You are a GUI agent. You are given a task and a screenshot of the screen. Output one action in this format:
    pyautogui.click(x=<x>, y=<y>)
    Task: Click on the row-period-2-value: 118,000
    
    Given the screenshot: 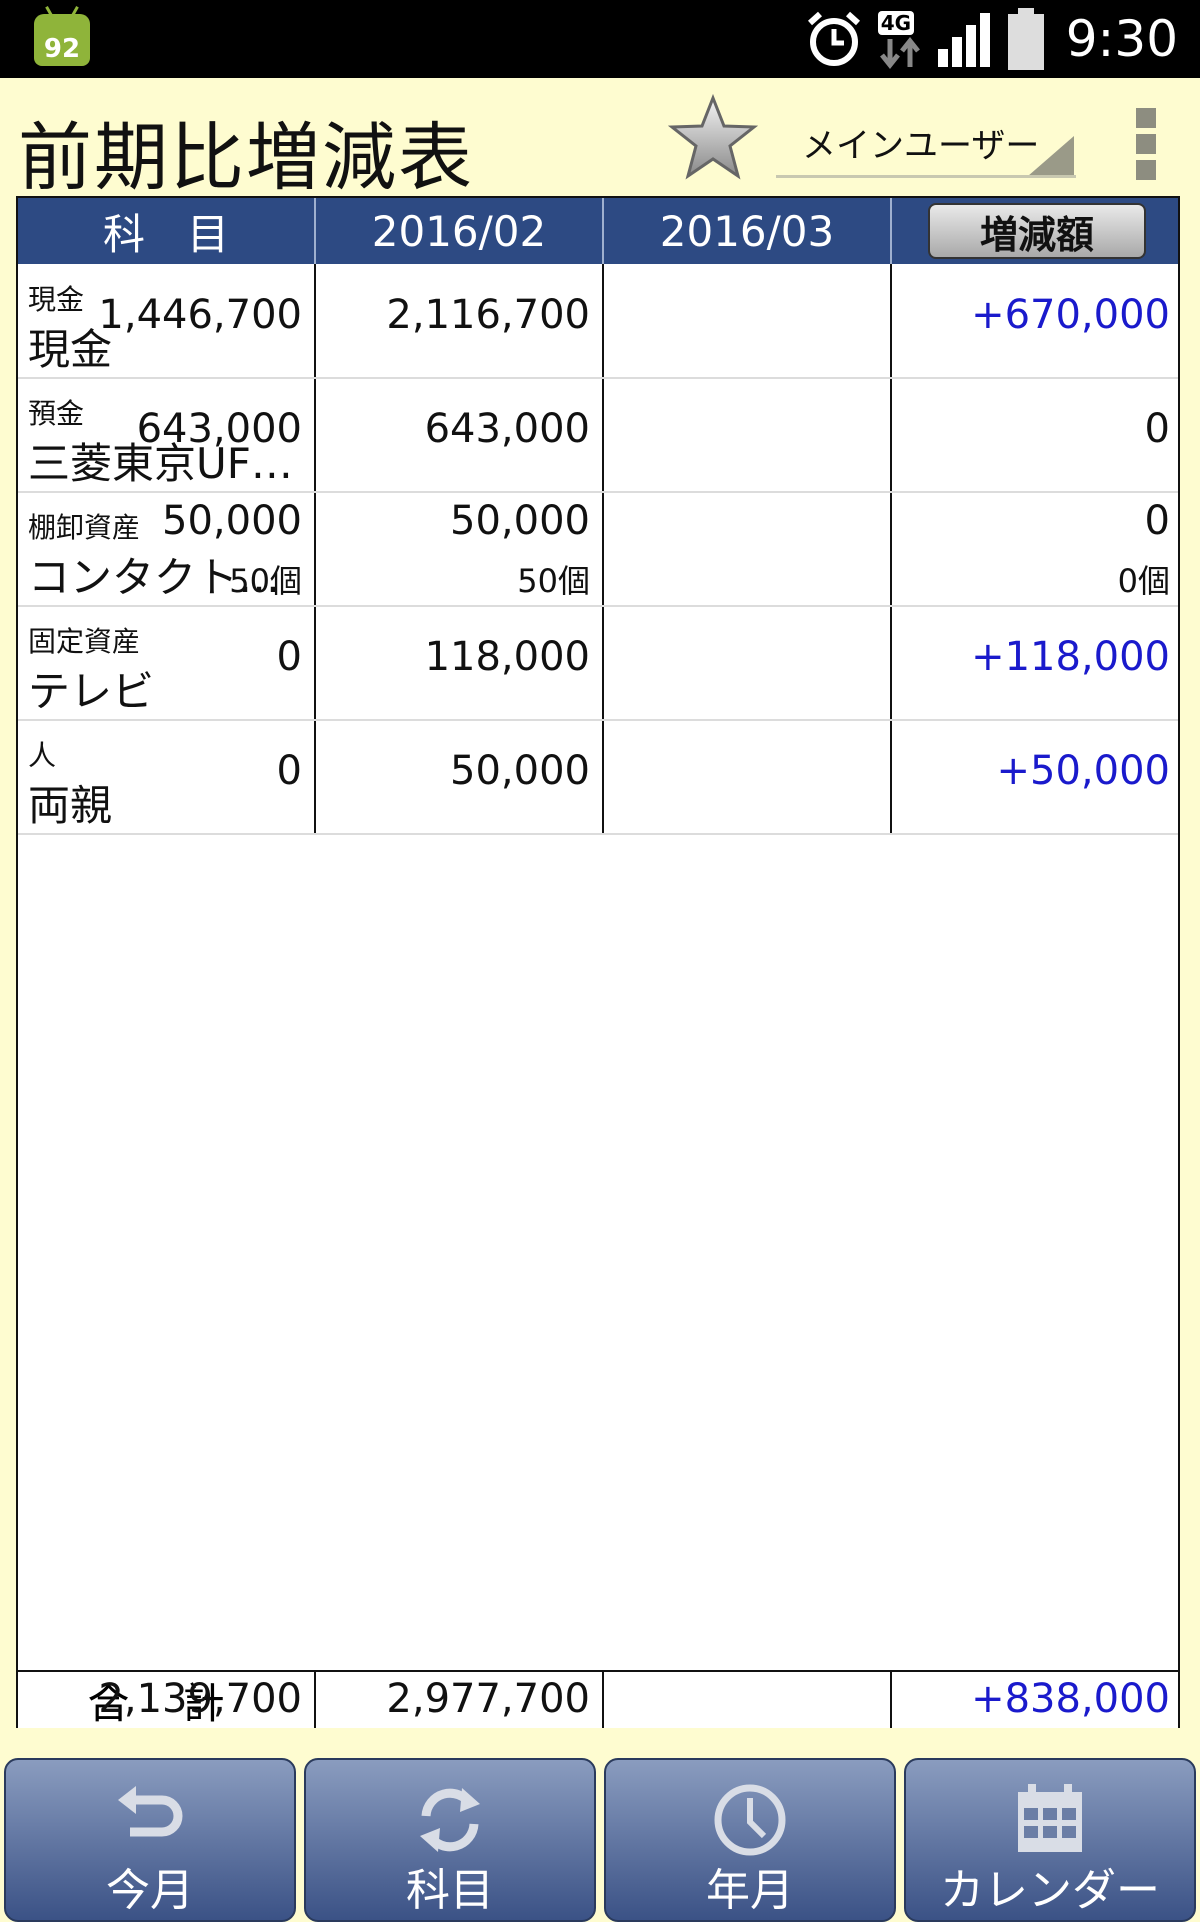 What is the action you would take?
    pyautogui.click(x=507, y=657)
    